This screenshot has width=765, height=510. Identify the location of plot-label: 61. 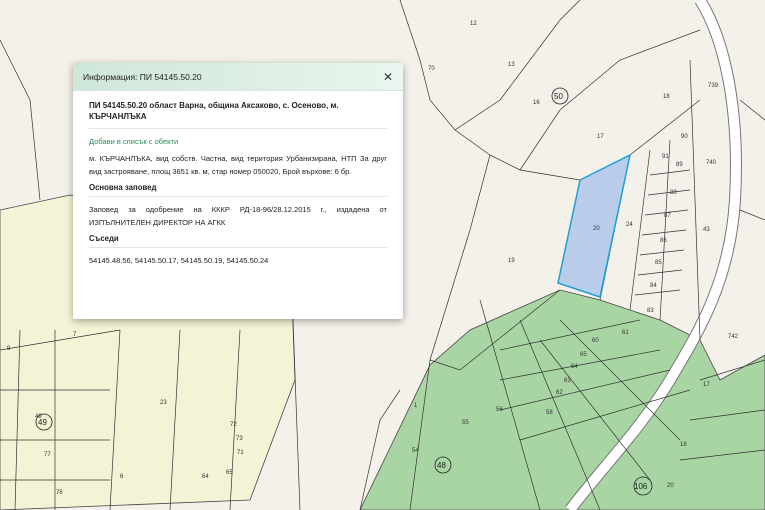
(625, 333).